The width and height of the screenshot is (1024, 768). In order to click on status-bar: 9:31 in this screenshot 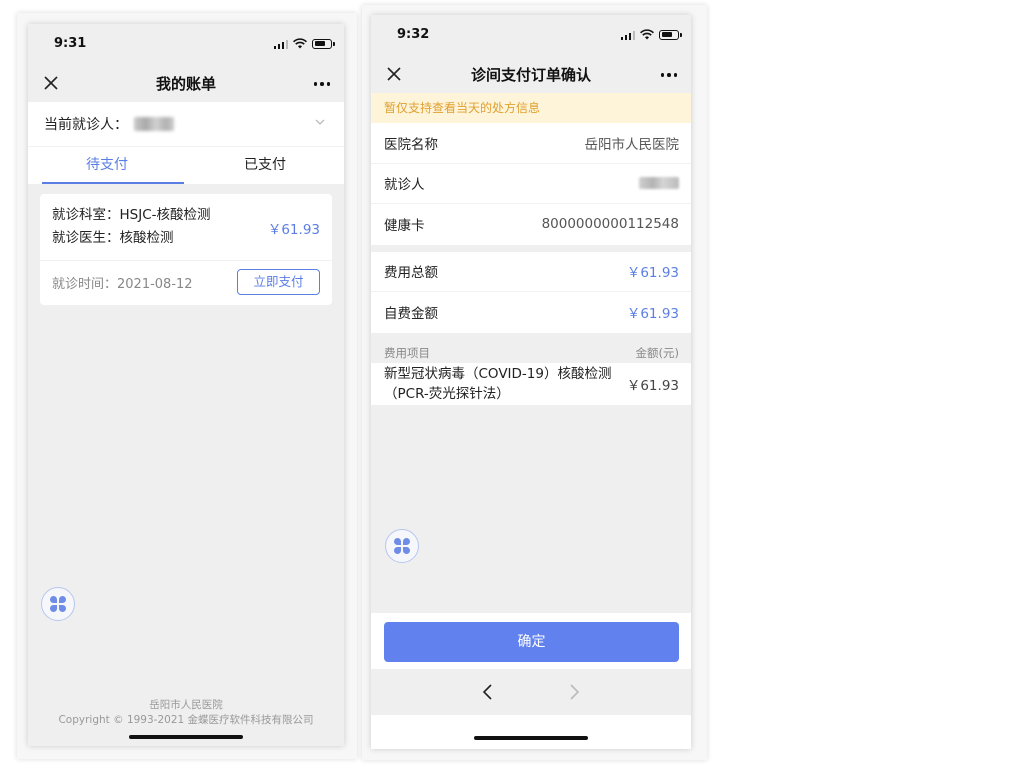, I will do `click(186, 44)`.